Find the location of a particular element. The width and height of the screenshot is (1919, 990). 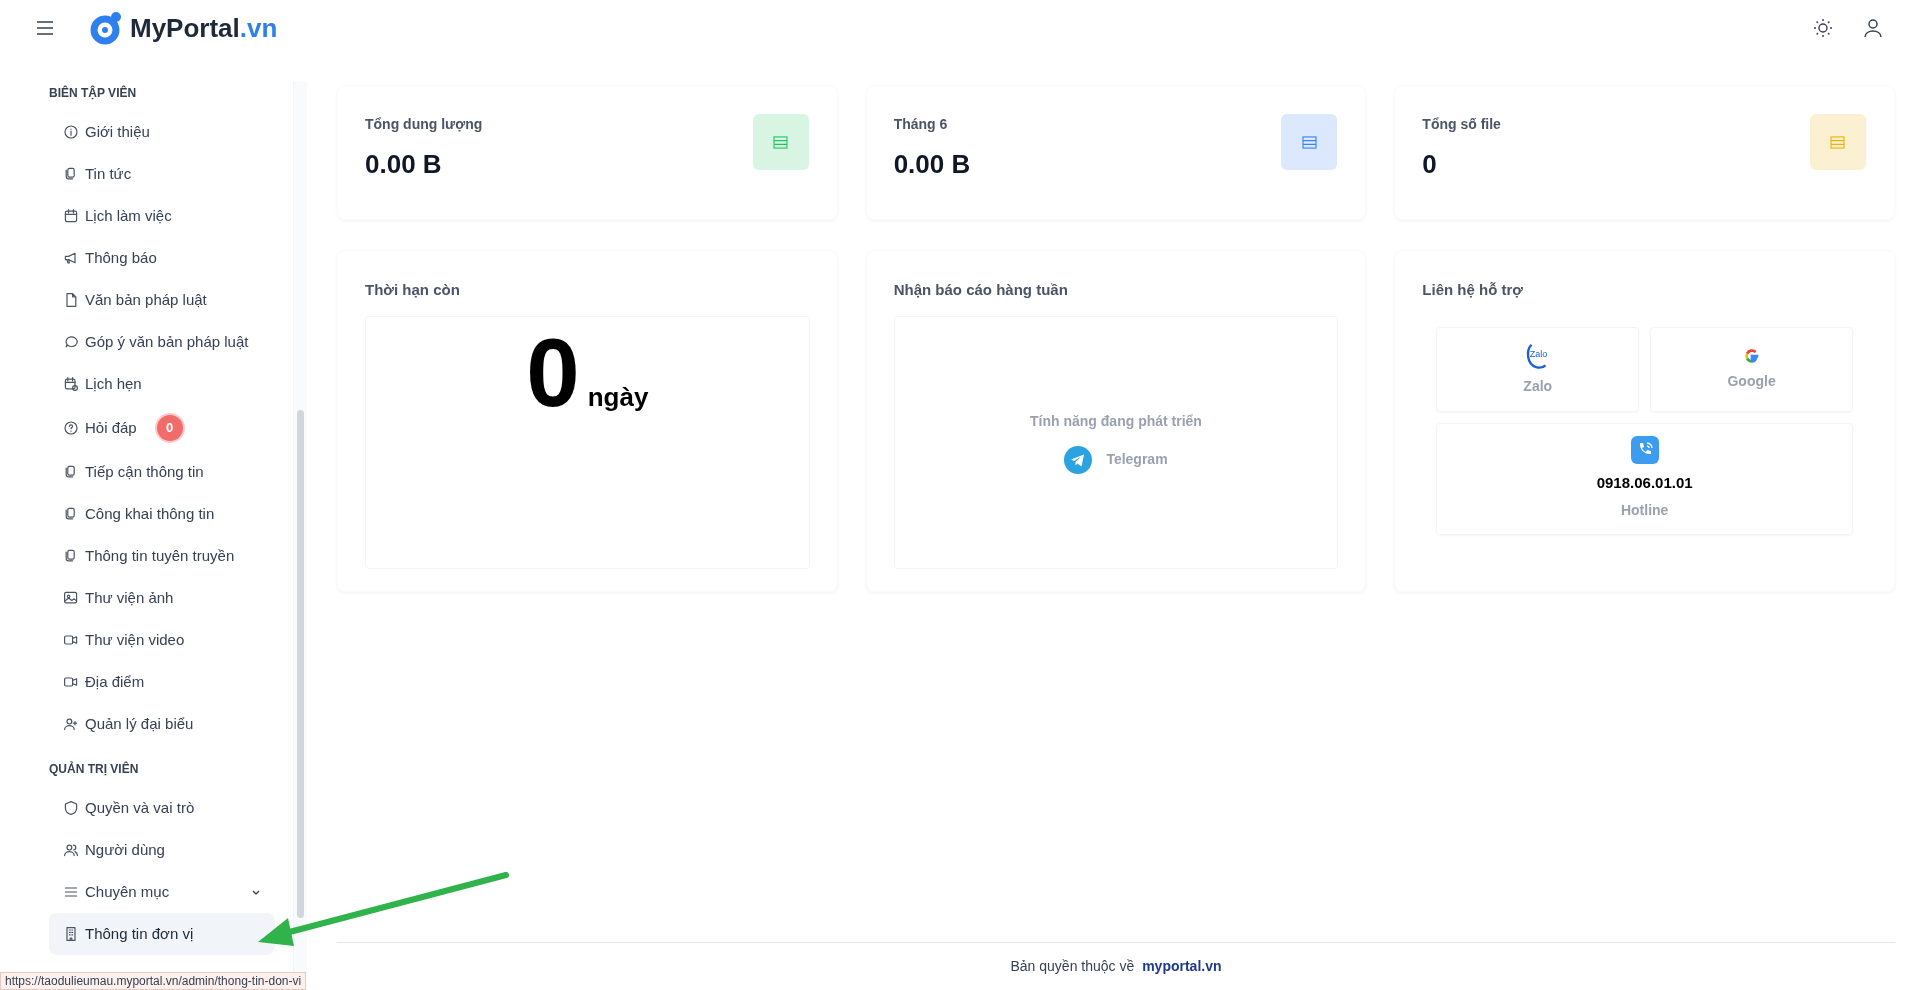

sidebar-item: Thư viện ảnh is located at coordinates (162, 598).